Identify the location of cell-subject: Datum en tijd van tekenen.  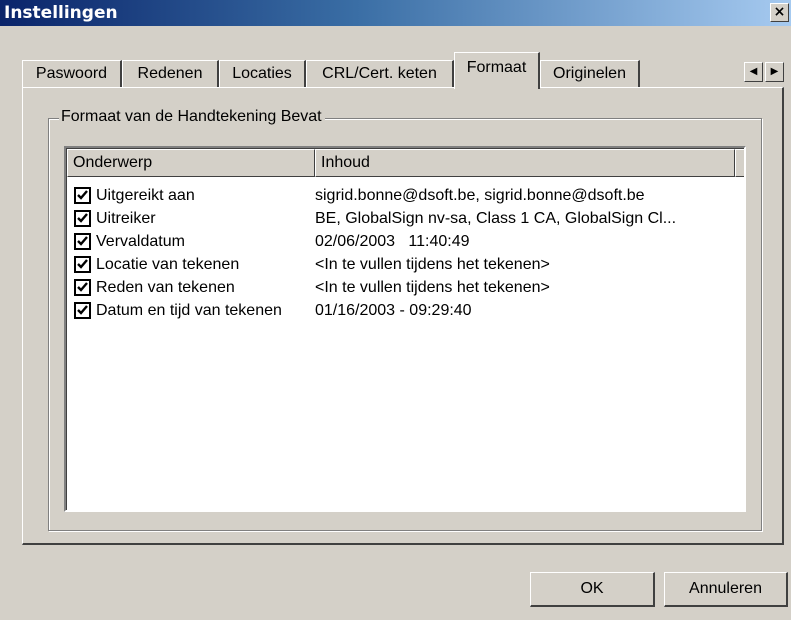
(189, 310).